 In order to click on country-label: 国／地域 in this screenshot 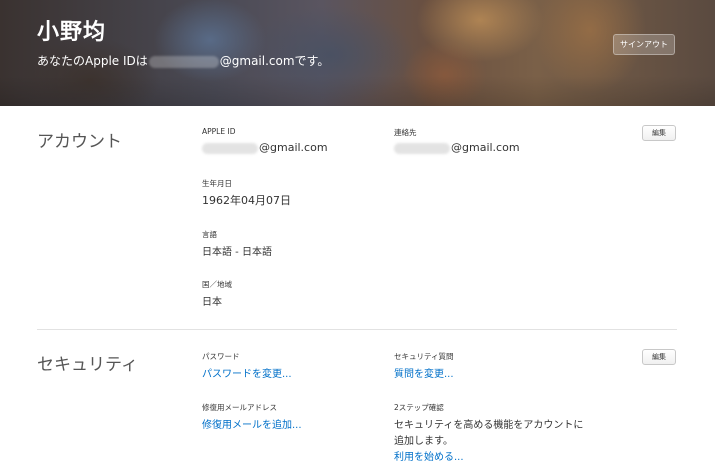, I will do `click(217, 284)`.